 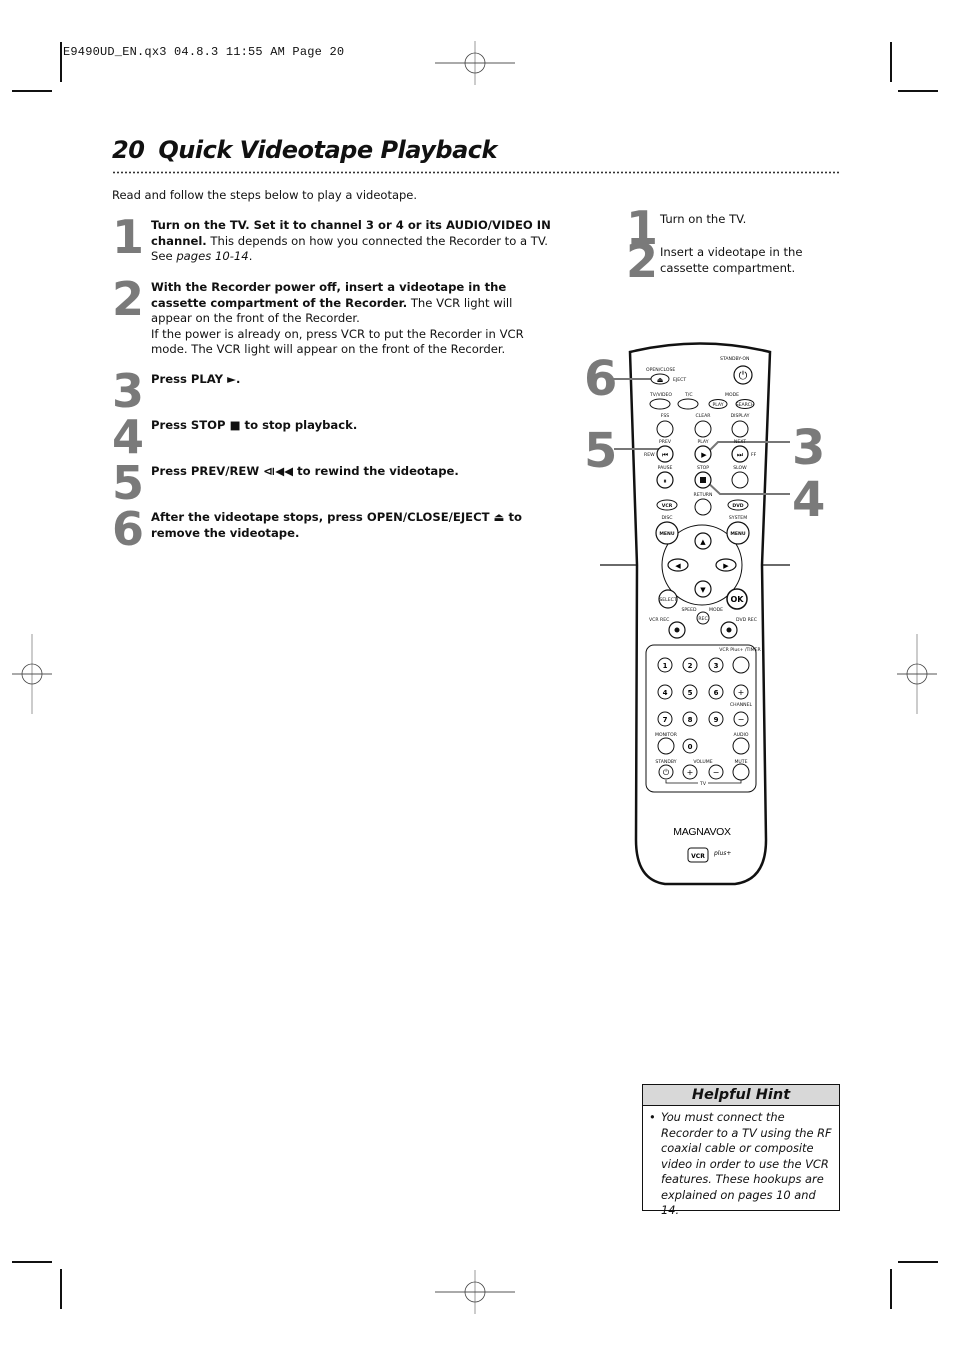 I want to click on page-title: 20 Quick Videotape Playback, so click(x=304, y=150).